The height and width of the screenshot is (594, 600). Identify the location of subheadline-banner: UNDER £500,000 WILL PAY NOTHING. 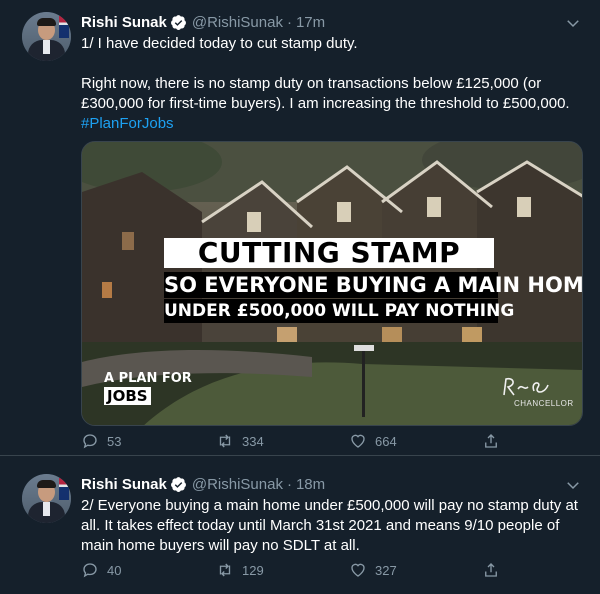
(339, 311).